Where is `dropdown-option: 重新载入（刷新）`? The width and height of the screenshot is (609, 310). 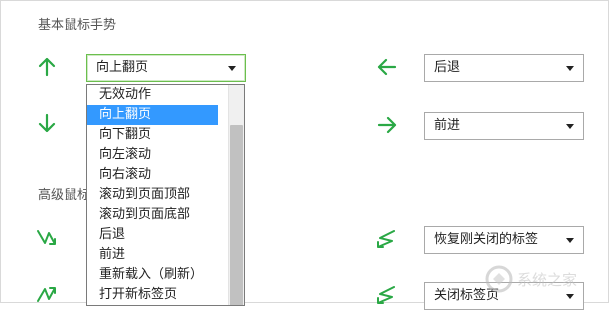
dropdown-option: 重新载入（刷新） is located at coordinates (152, 275).